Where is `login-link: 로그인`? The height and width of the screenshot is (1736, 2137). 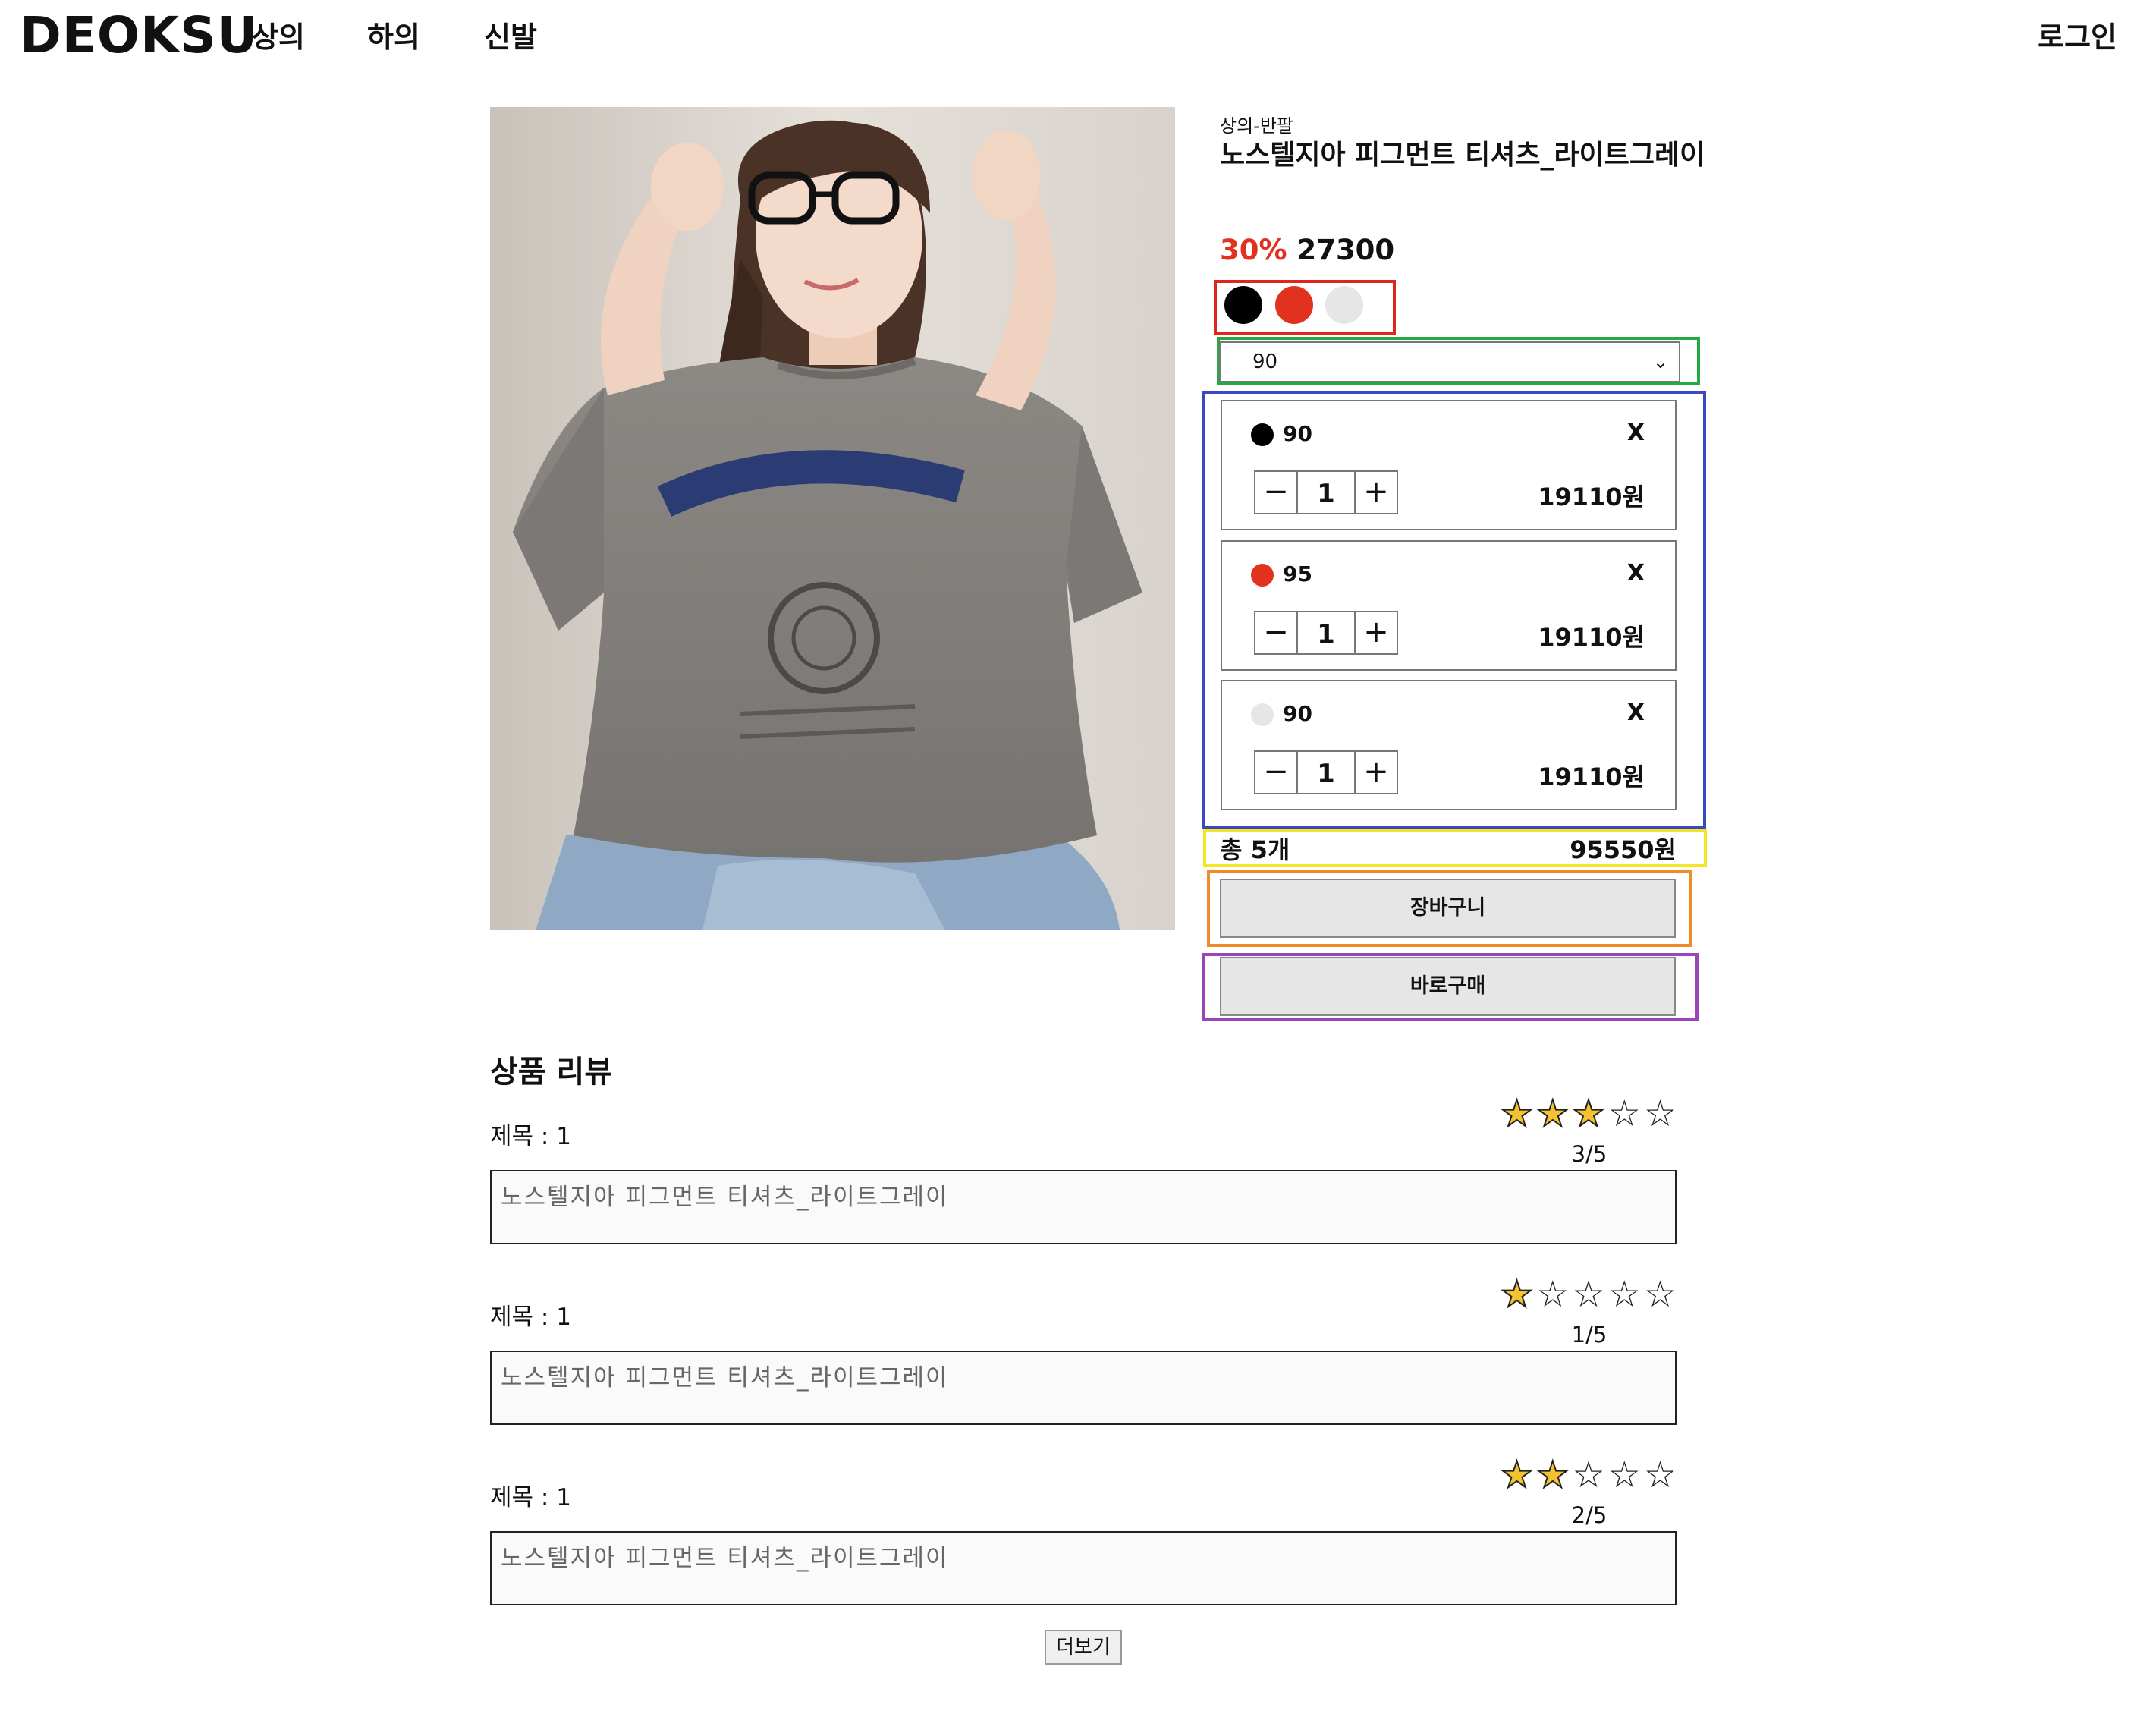 login-link: 로그인 is located at coordinates (2077, 34).